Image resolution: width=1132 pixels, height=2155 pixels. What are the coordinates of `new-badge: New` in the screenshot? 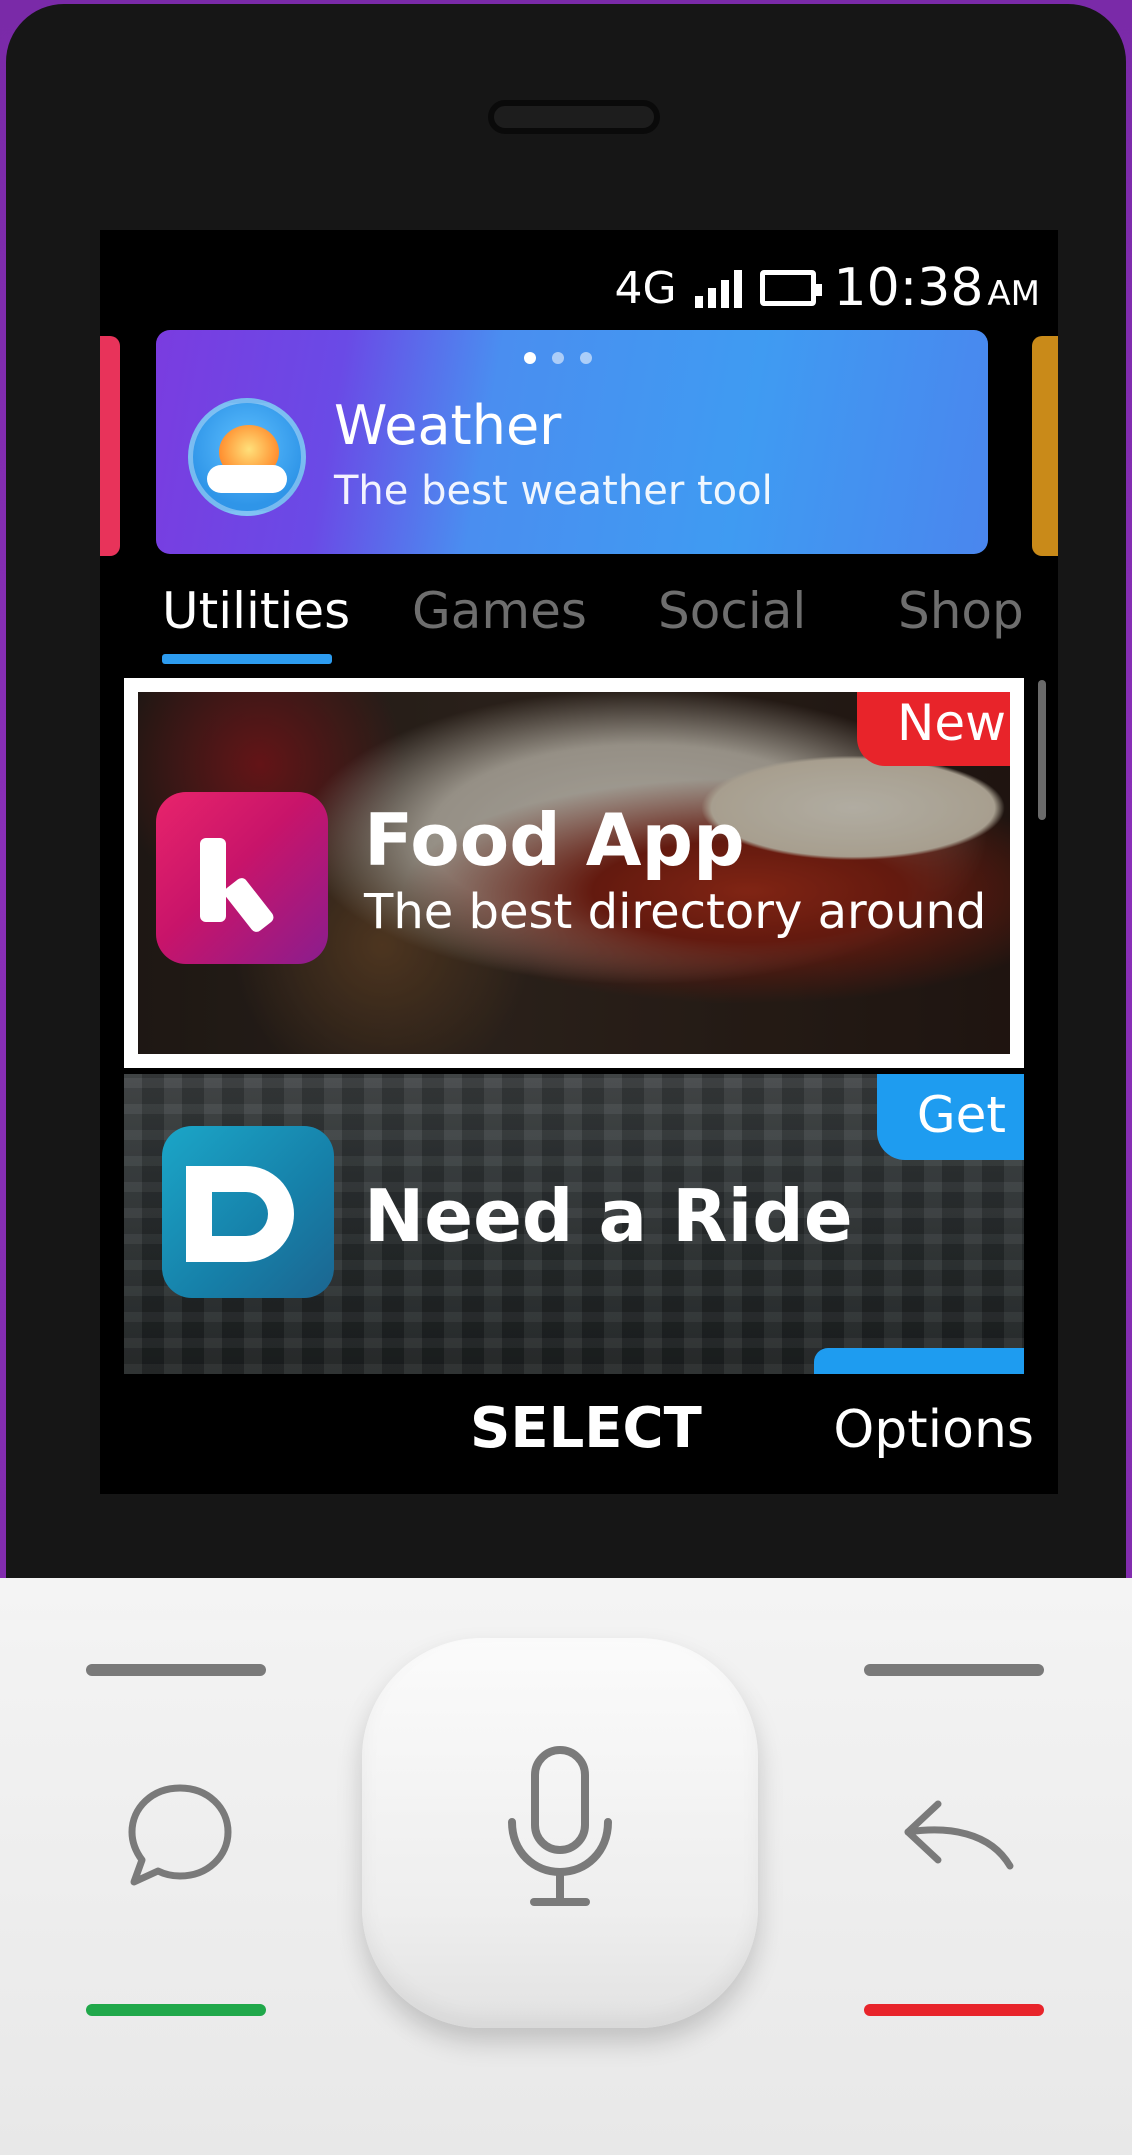 It's located at (933, 729).